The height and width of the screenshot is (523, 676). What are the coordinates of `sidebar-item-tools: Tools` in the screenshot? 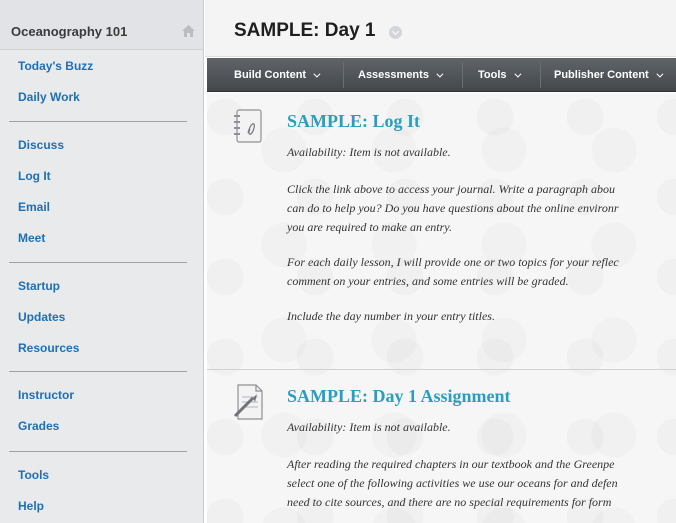 It's located at (33, 475).